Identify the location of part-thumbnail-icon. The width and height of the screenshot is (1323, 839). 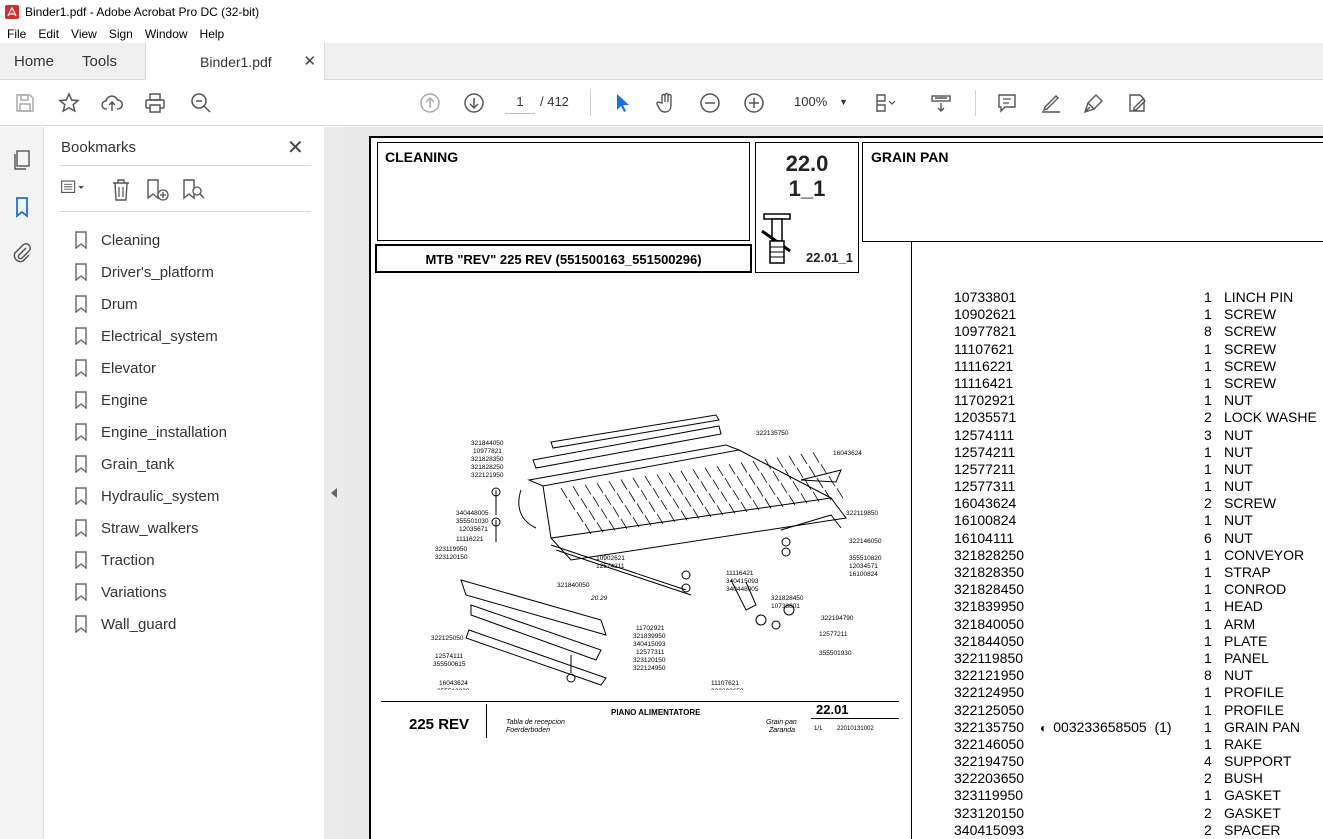
(776, 238).